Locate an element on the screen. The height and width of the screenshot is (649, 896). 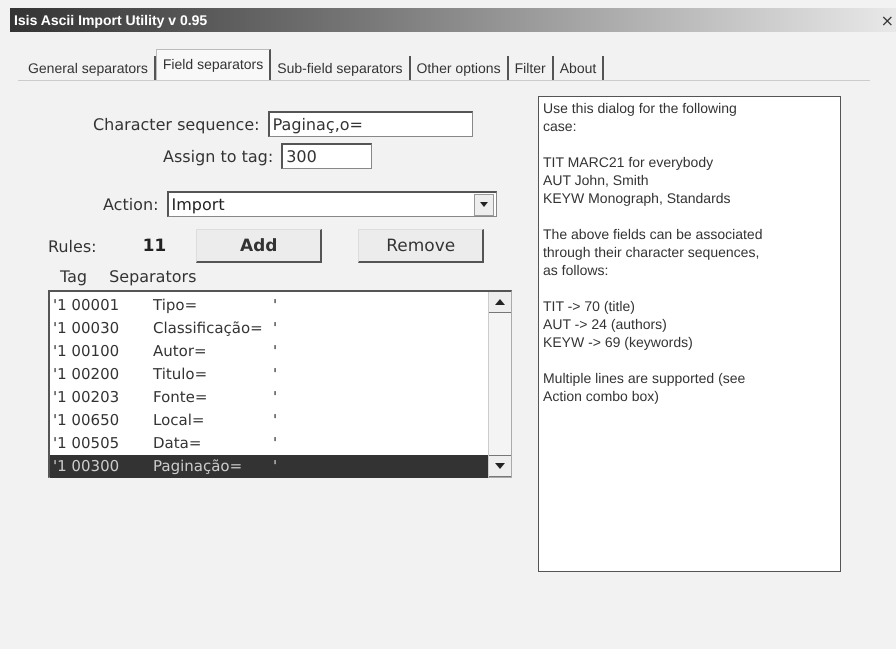
input-field: 300 is located at coordinates (326, 156).